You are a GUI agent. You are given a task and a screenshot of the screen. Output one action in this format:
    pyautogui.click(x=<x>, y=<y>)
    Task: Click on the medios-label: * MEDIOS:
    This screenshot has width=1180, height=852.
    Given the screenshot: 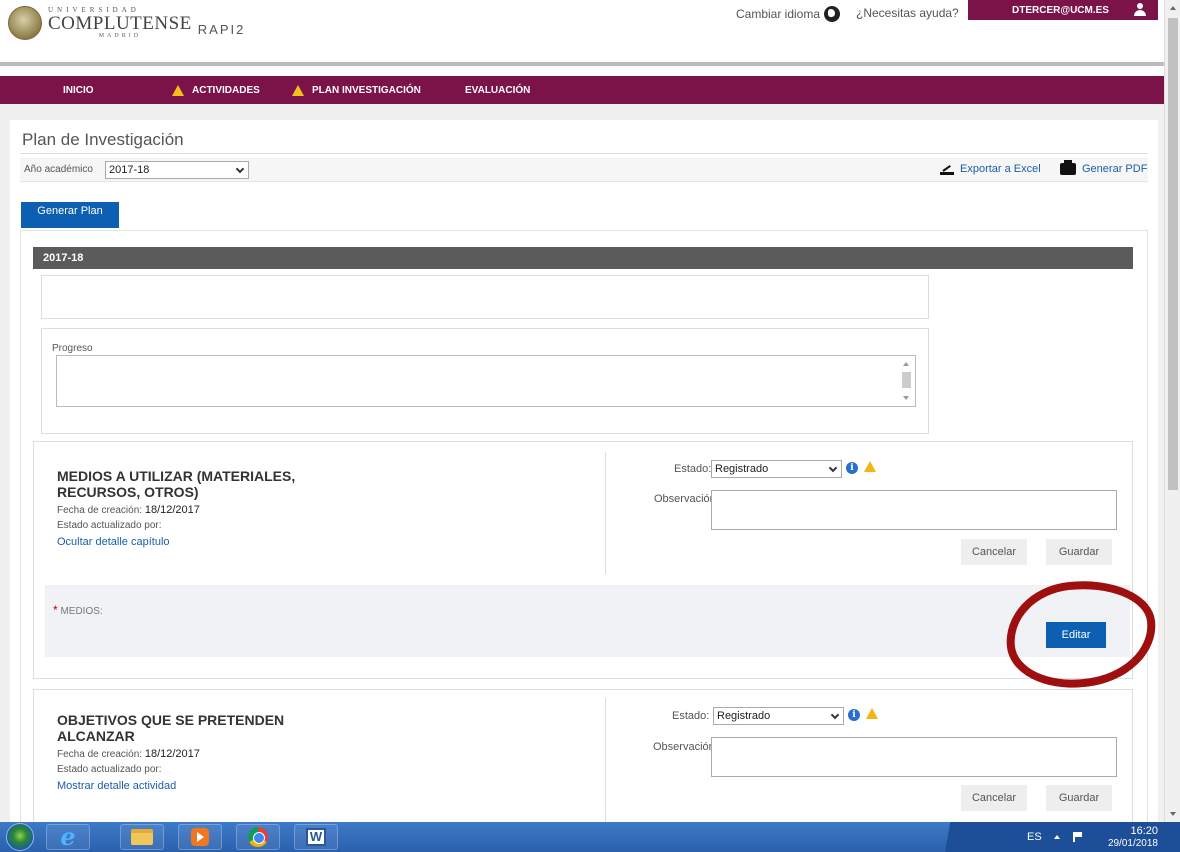 What is the action you would take?
    pyautogui.click(x=78, y=610)
    